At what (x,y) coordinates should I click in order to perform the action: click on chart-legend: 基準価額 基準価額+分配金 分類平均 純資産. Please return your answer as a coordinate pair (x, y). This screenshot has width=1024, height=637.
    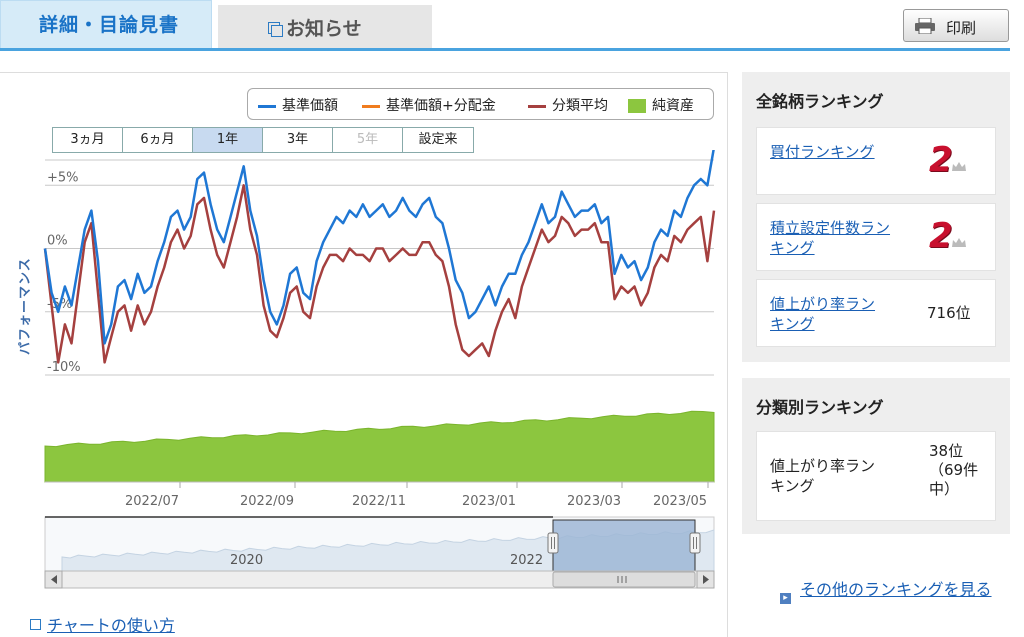
    Looking at the image, I should click on (480, 104).